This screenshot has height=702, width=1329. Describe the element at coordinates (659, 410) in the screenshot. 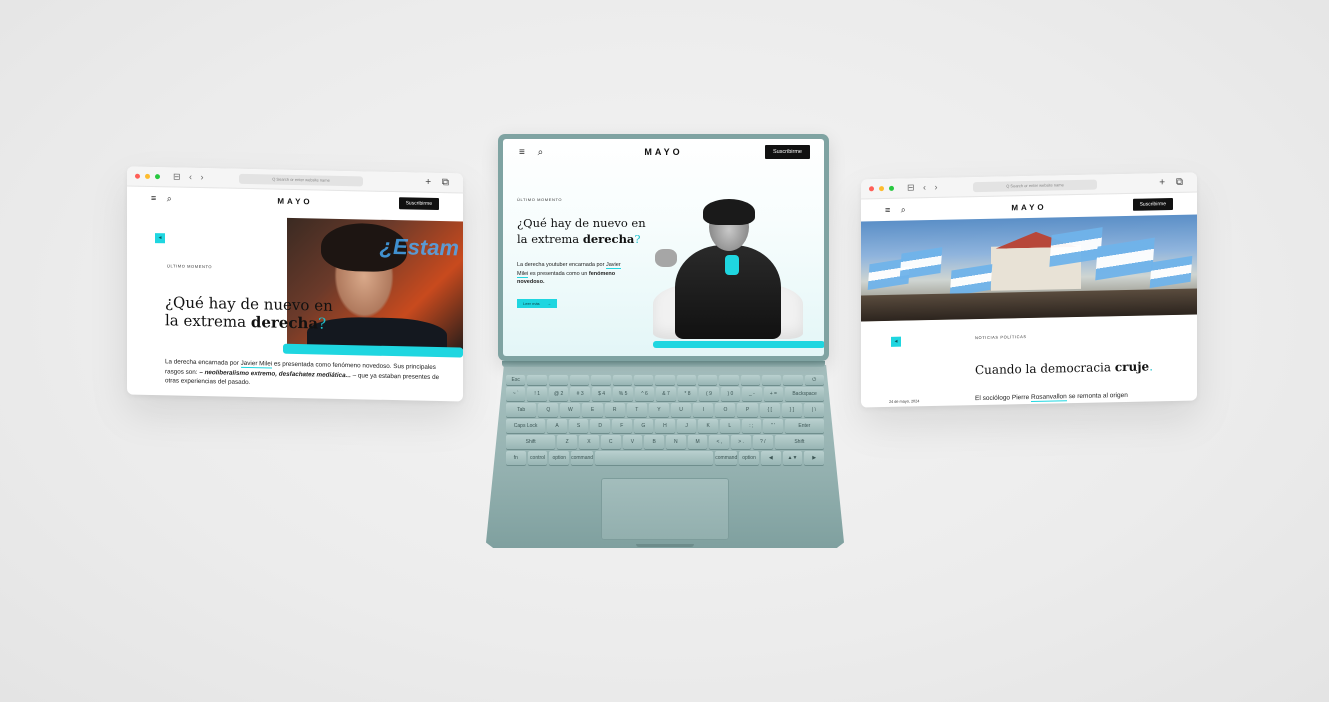

I see `keyboard-key: Y` at that location.